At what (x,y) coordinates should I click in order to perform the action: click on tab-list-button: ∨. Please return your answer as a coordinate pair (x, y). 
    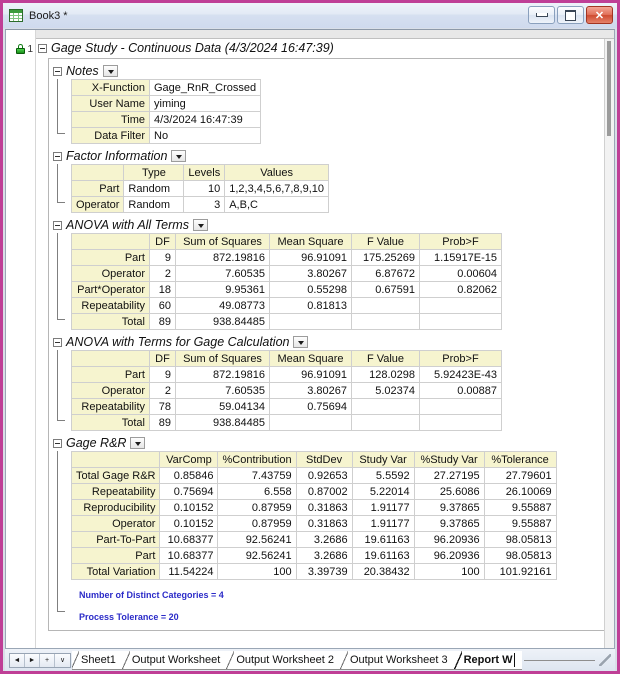
    Looking at the image, I should click on (62, 660).